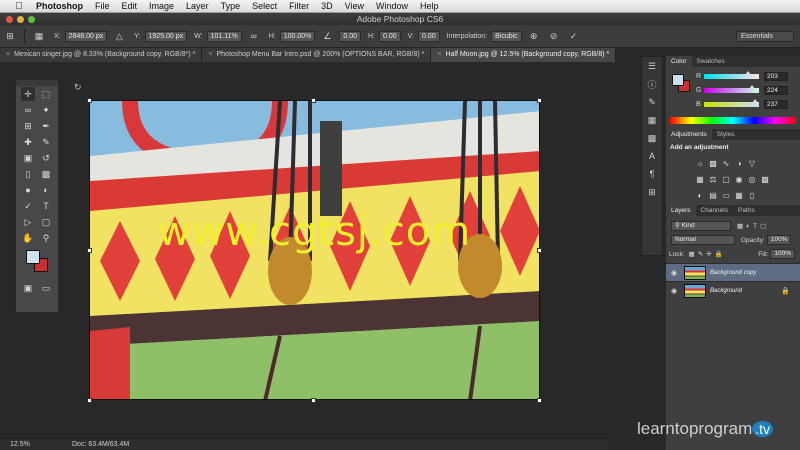  What do you see at coordinates (700, 163) in the screenshot?
I see `brightness-contrast-icon: ☼` at bounding box center [700, 163].